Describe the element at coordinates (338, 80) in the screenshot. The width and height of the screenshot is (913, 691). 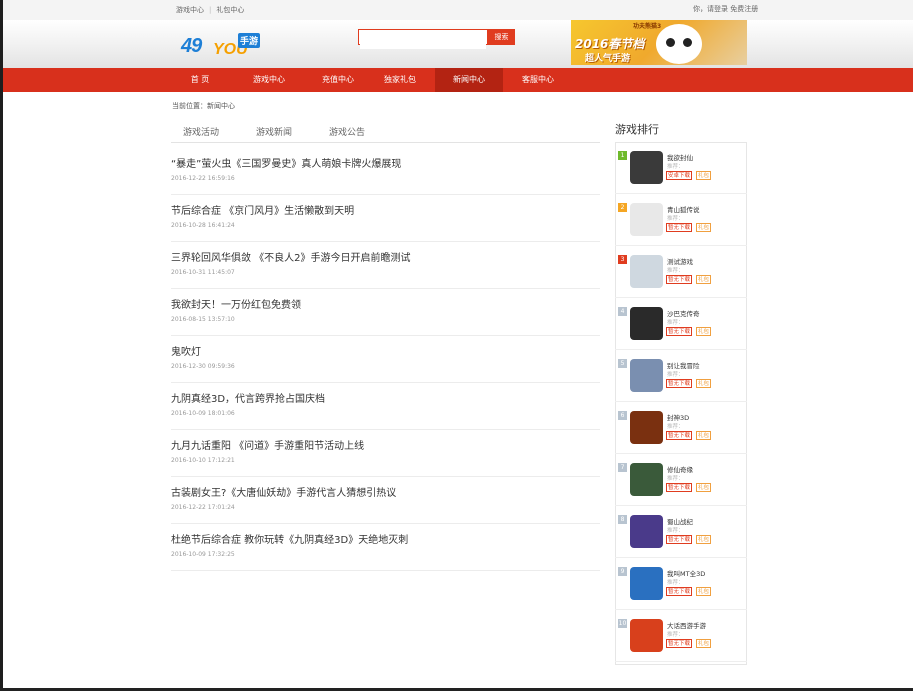
I see `nav-item-recharge: 充值中心` at that location.